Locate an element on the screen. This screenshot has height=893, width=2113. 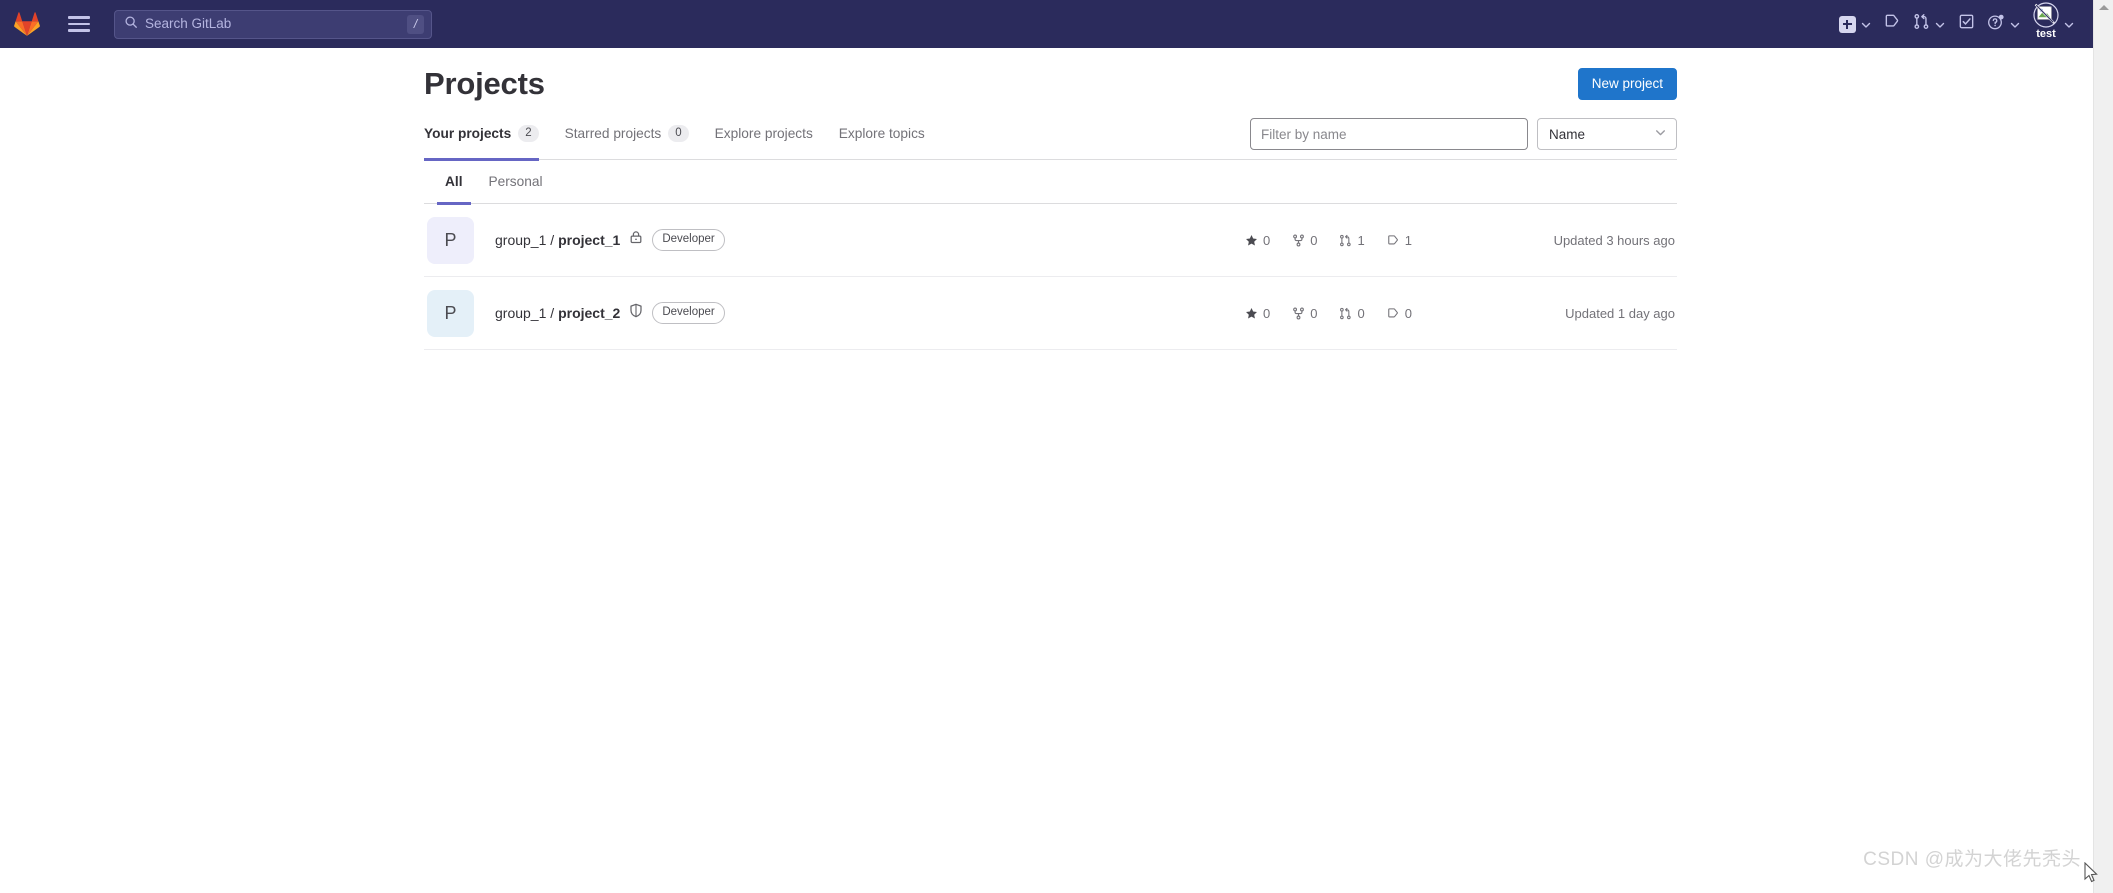
navbar-left-group: Search GitLab / is located at coordinates (216, 24).